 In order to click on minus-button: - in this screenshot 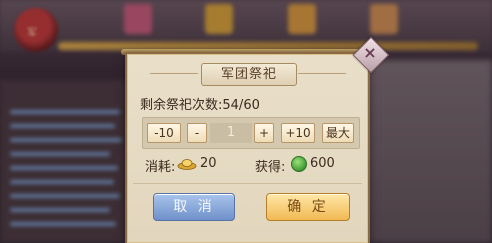, I will do `click(197, 133)`.